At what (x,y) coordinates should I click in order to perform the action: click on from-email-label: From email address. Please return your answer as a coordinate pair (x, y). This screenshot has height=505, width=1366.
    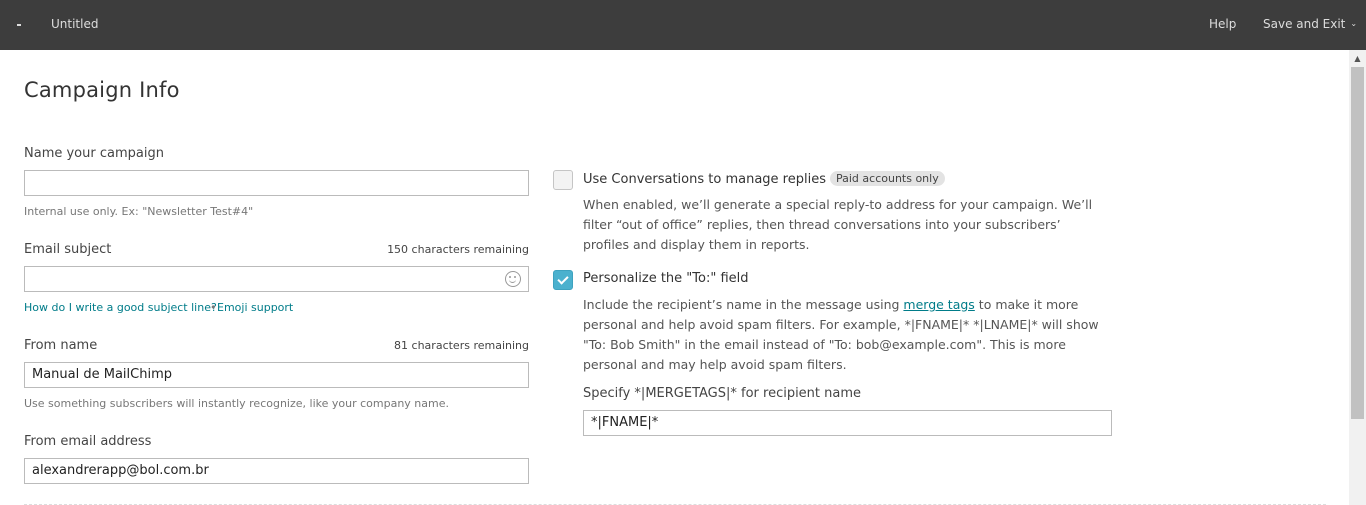
    Looking at the image, I should click on (88, 441).